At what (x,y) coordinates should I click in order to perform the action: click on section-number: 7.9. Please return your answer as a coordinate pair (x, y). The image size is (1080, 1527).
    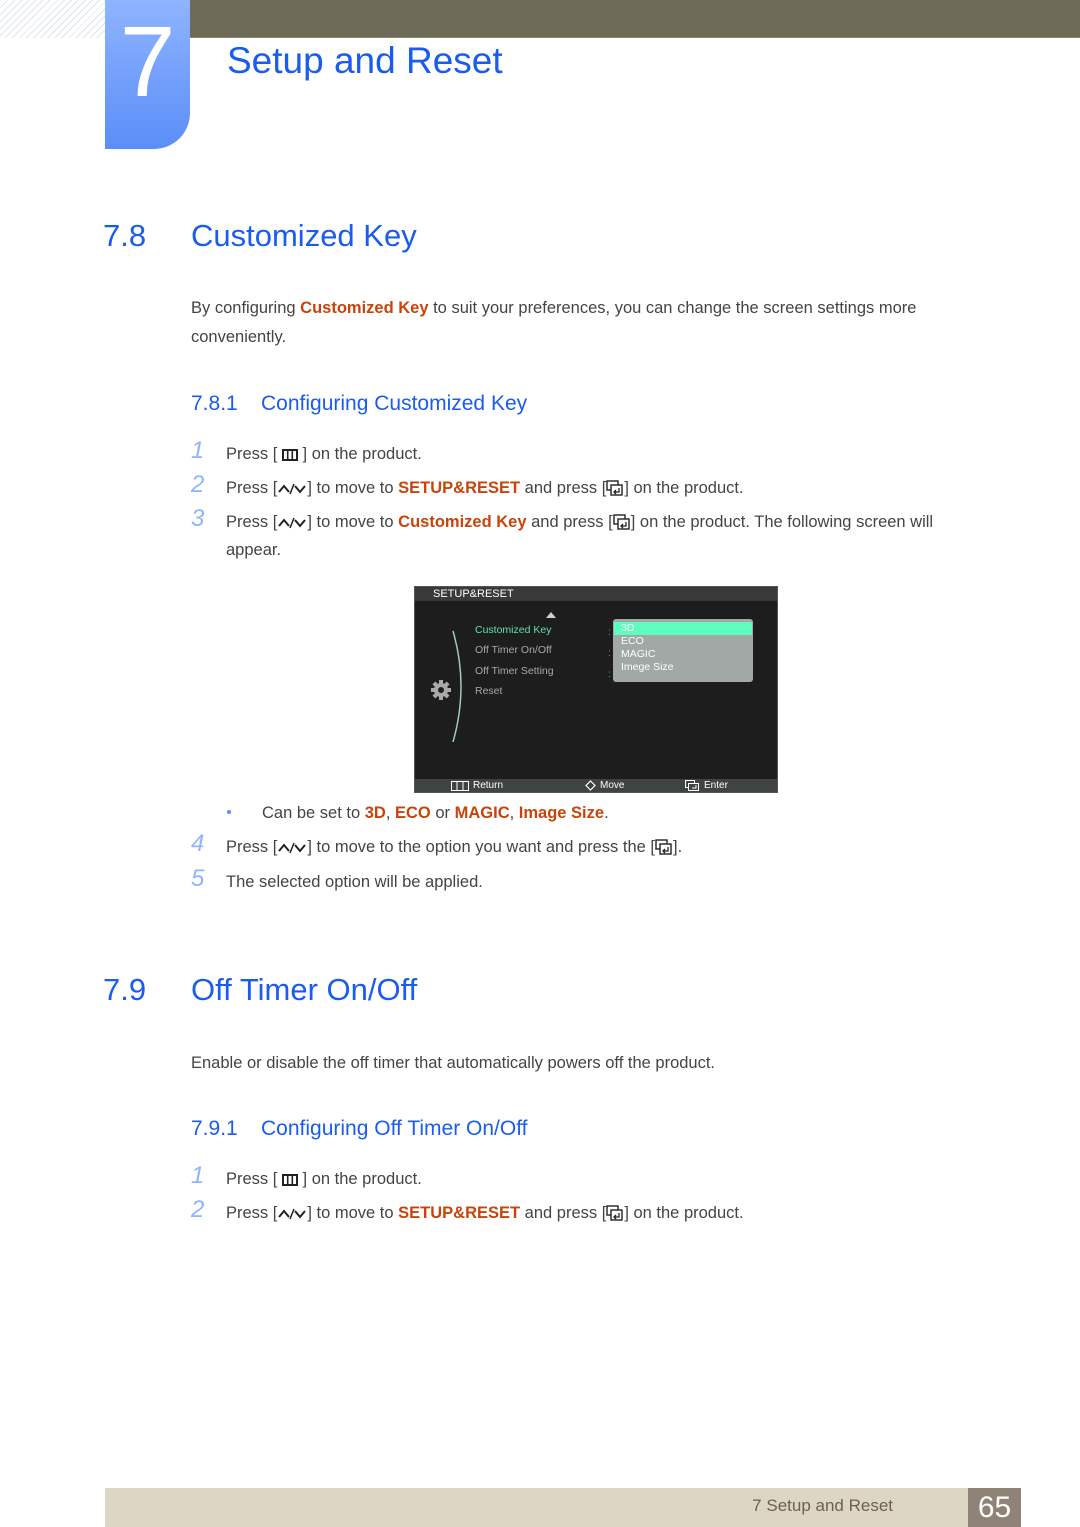
    Looking at the image, I should click on (125, 989).